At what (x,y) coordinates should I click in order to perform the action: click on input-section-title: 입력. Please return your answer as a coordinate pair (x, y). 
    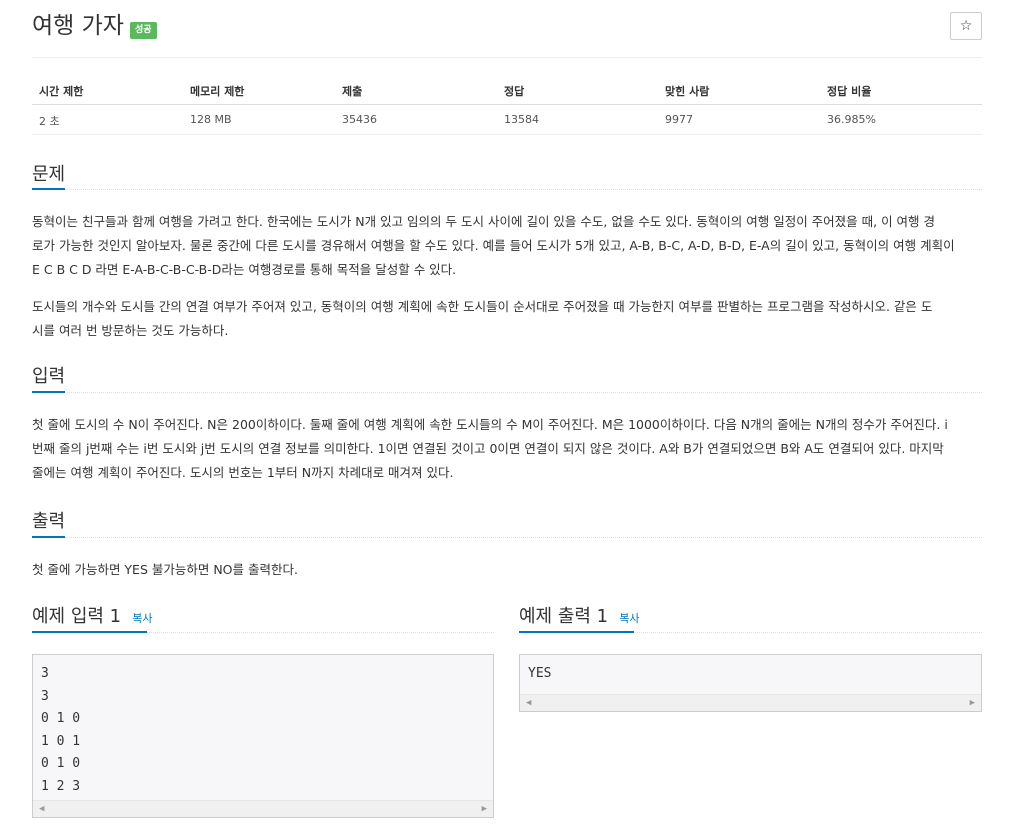
    Looking at the image, I should click on (49, 376).